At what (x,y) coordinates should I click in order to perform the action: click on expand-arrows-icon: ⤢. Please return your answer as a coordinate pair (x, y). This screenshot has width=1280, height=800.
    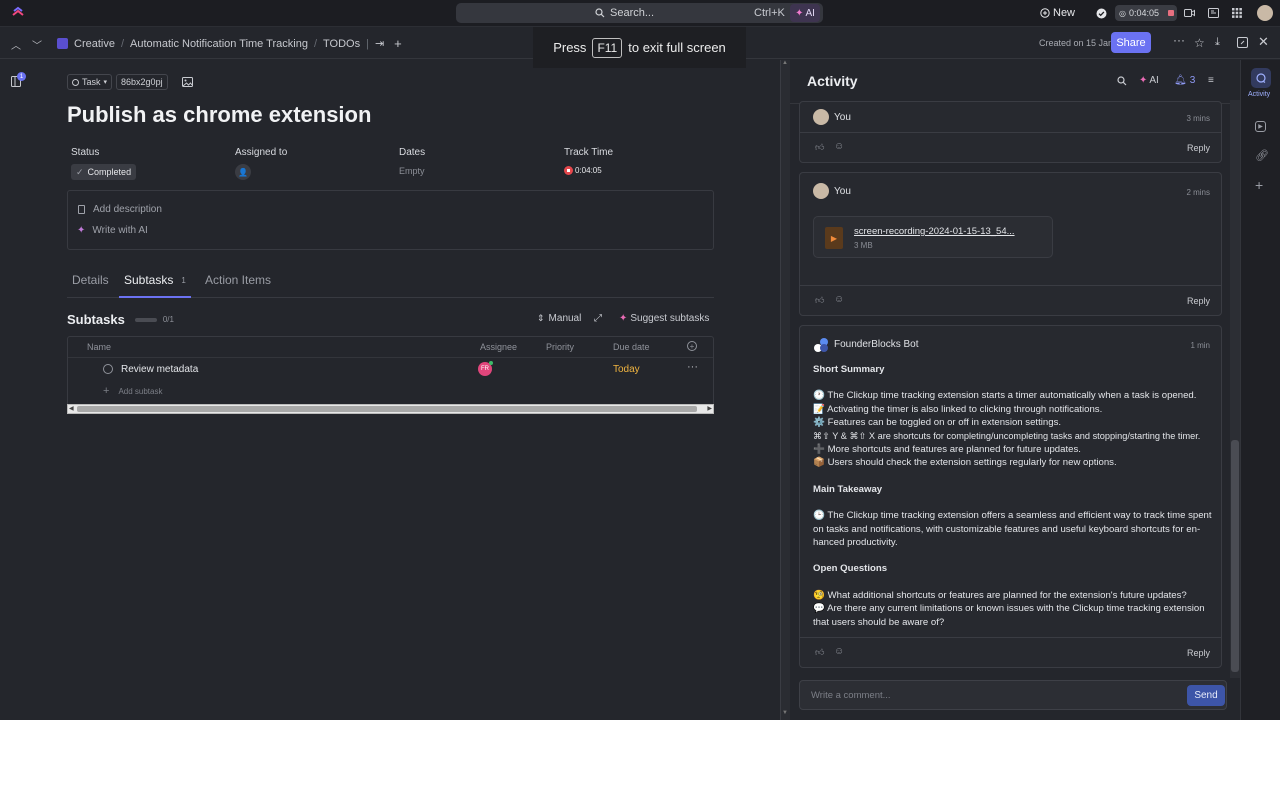
    Looking at the image, I should click on (598, 318).